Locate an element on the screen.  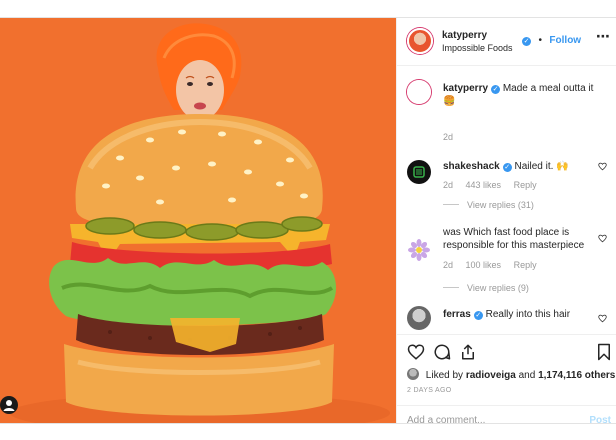
user-tag-icon is located at coordinates (9, 405).